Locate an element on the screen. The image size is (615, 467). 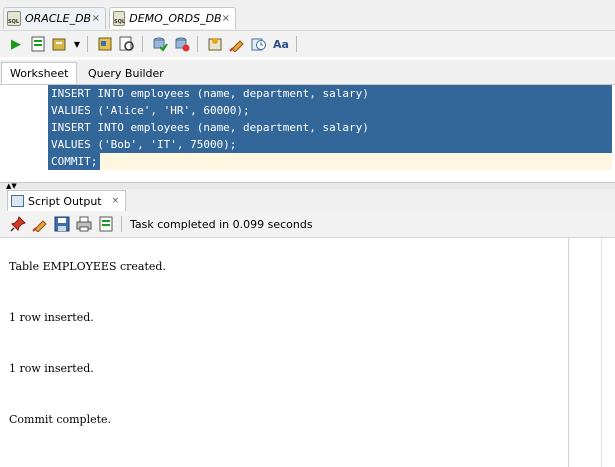
worksheet-toolbar: ▶ ▼ Aa is located at coordinates (307, 44).